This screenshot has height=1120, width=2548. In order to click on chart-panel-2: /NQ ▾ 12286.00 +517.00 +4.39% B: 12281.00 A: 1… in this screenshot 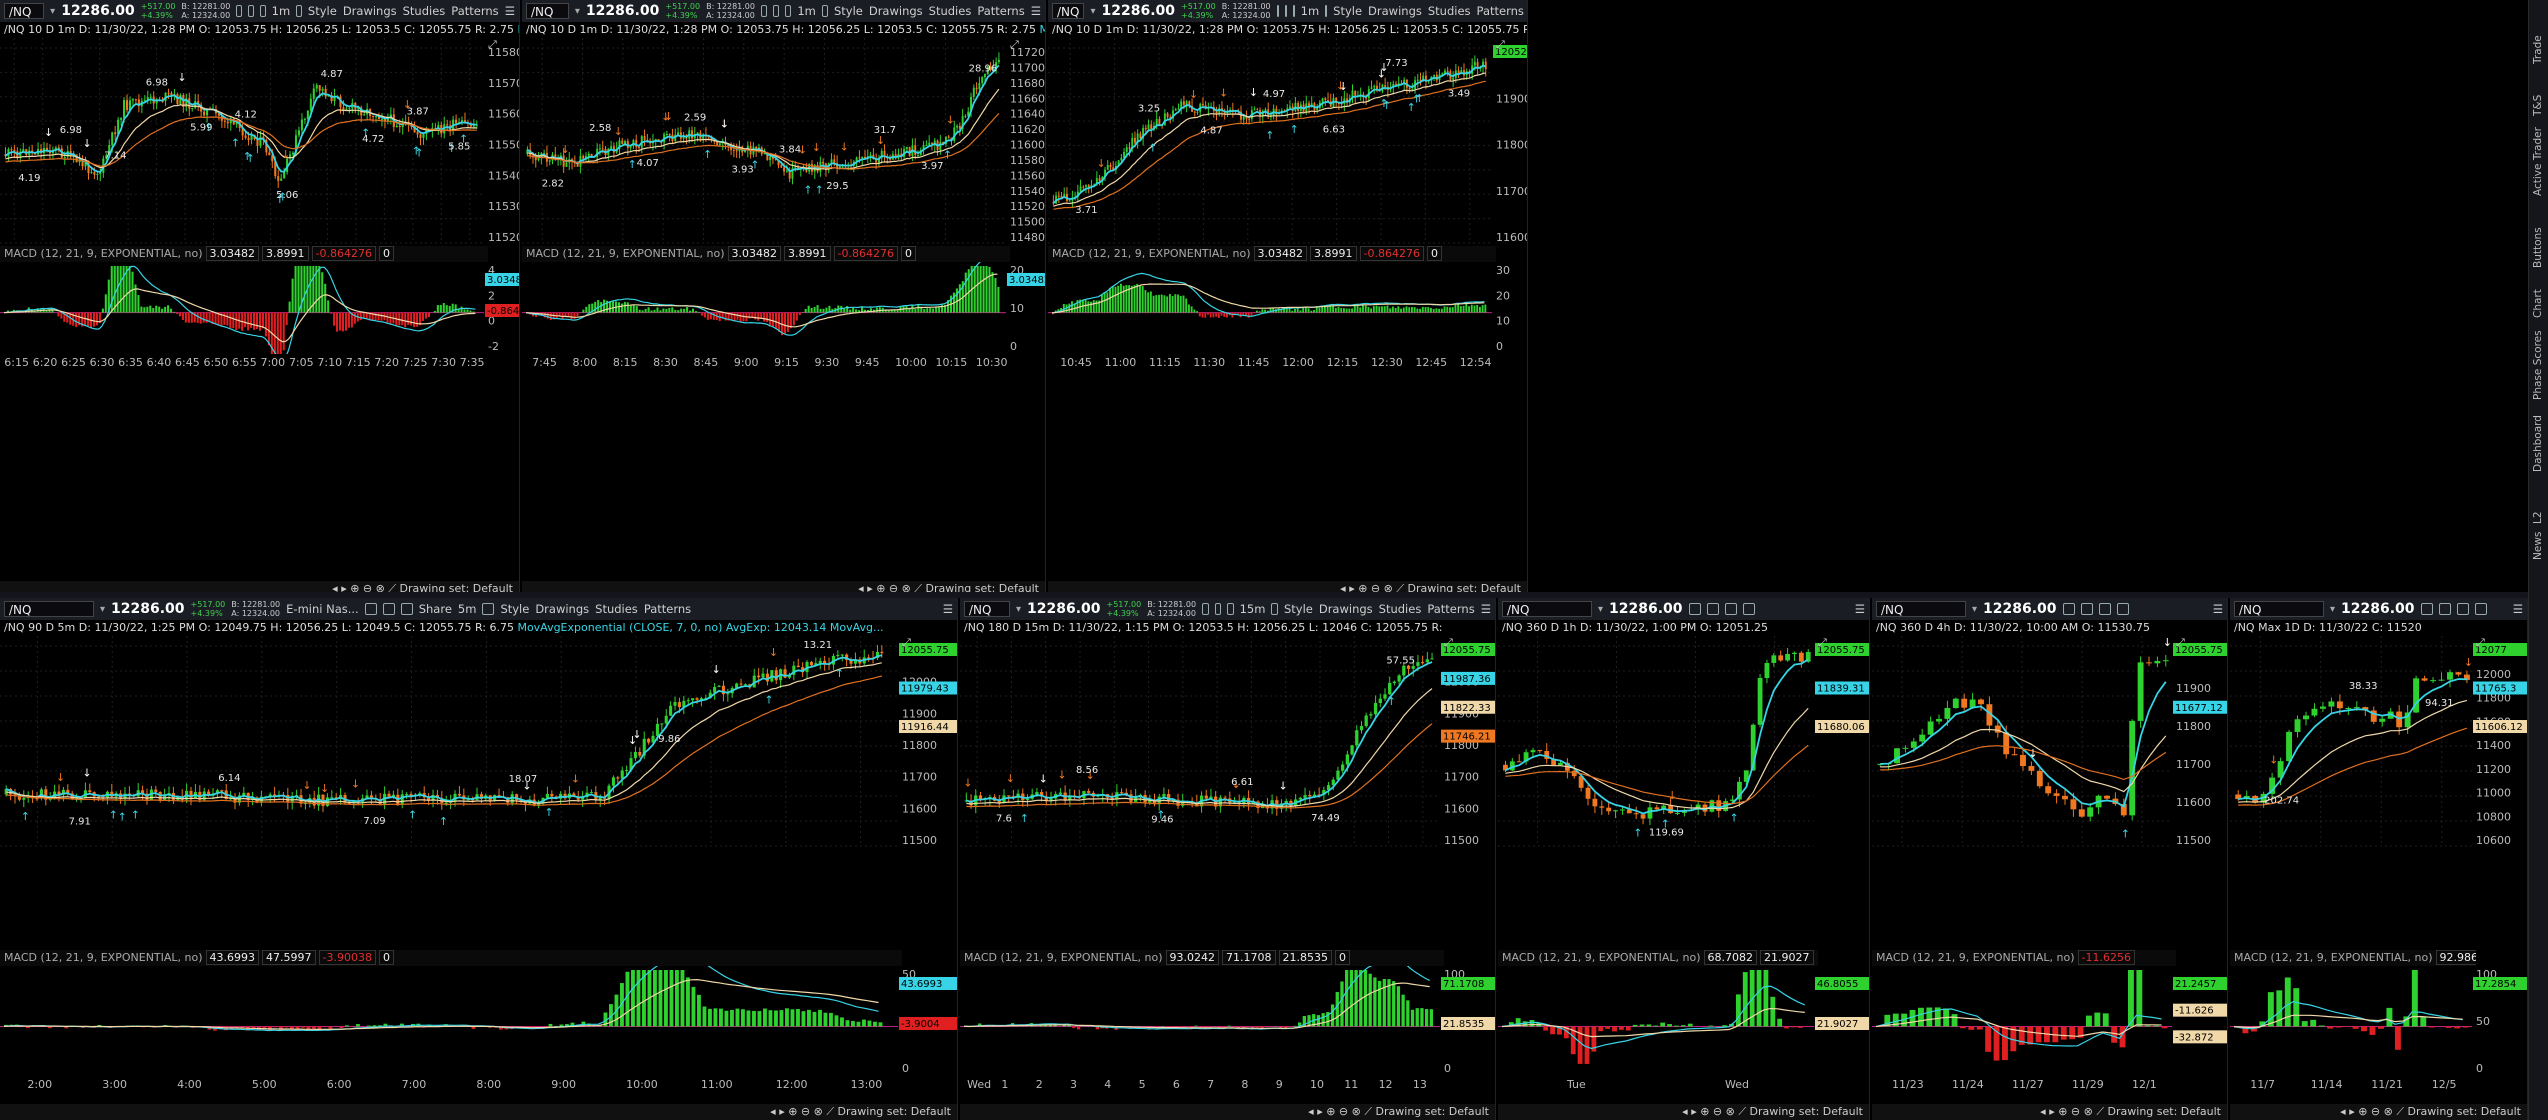, I will do `click(784, 298)`.